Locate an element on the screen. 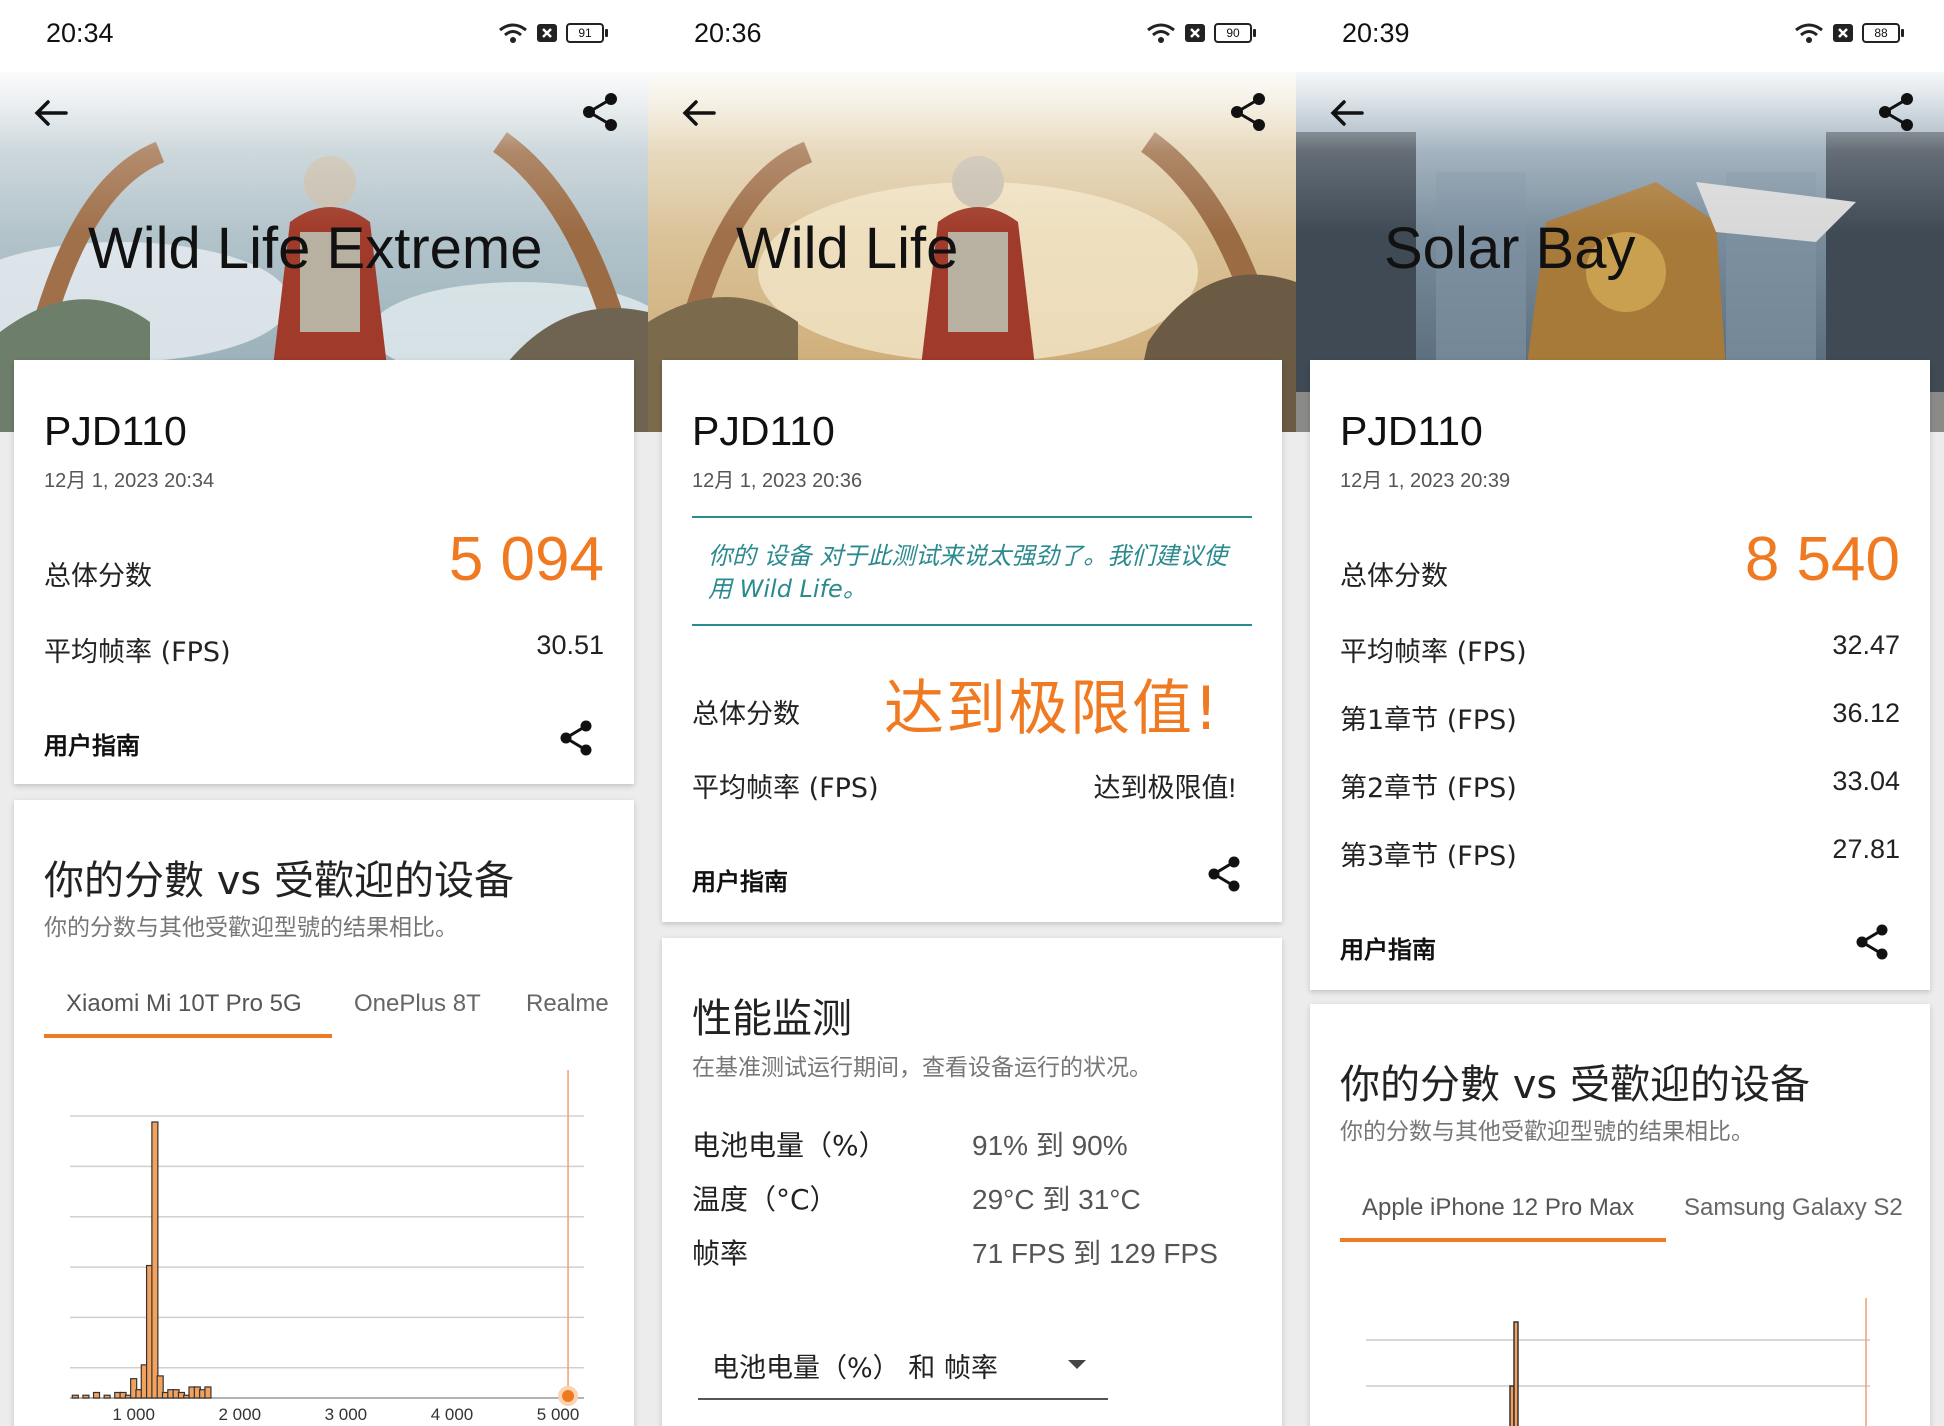 This screenshot has height=1426, width=1944. test-date: 12月 1, 2023 20:34 is located at coordinates (129, 481).